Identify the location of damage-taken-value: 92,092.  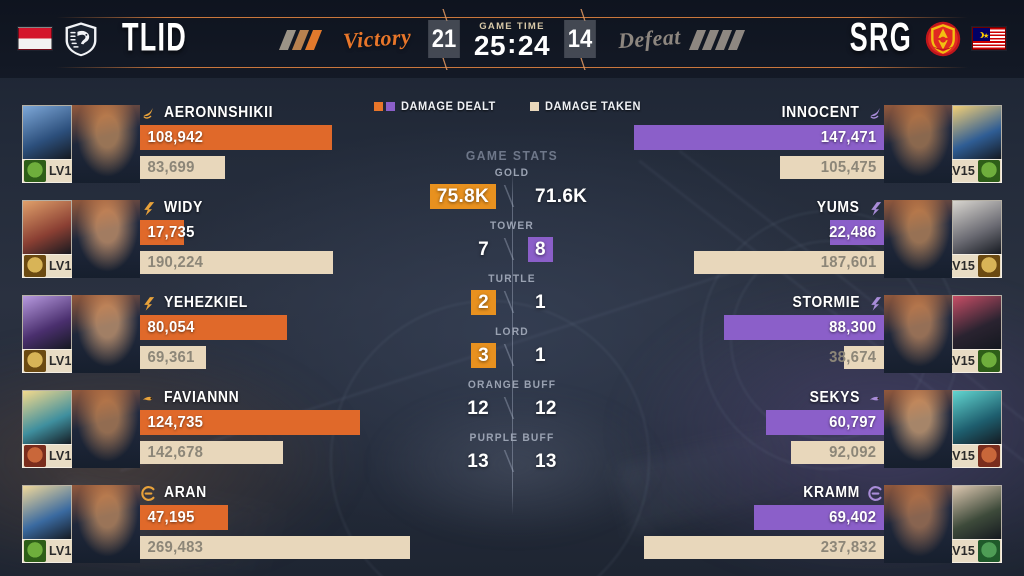
(853, 452).